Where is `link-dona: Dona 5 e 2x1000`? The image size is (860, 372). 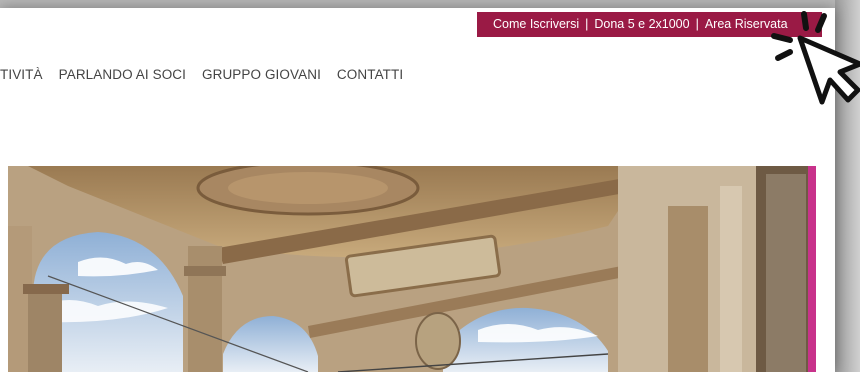 link-dona: Dona 5 e 2x1000 is located at coordinates (641, 24).